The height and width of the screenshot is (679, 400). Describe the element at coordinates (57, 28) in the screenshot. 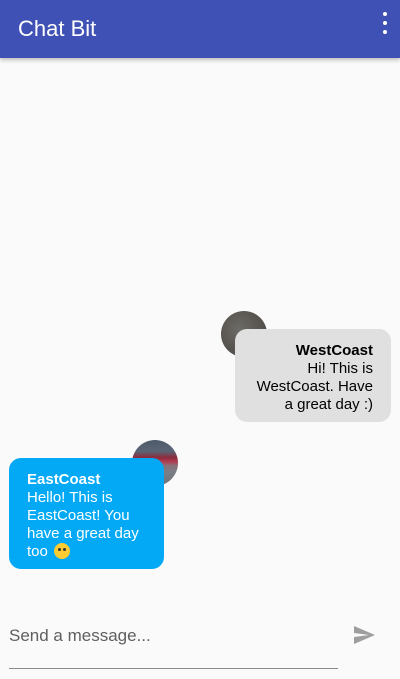

I see `app-title: Chat Bit` at that location.